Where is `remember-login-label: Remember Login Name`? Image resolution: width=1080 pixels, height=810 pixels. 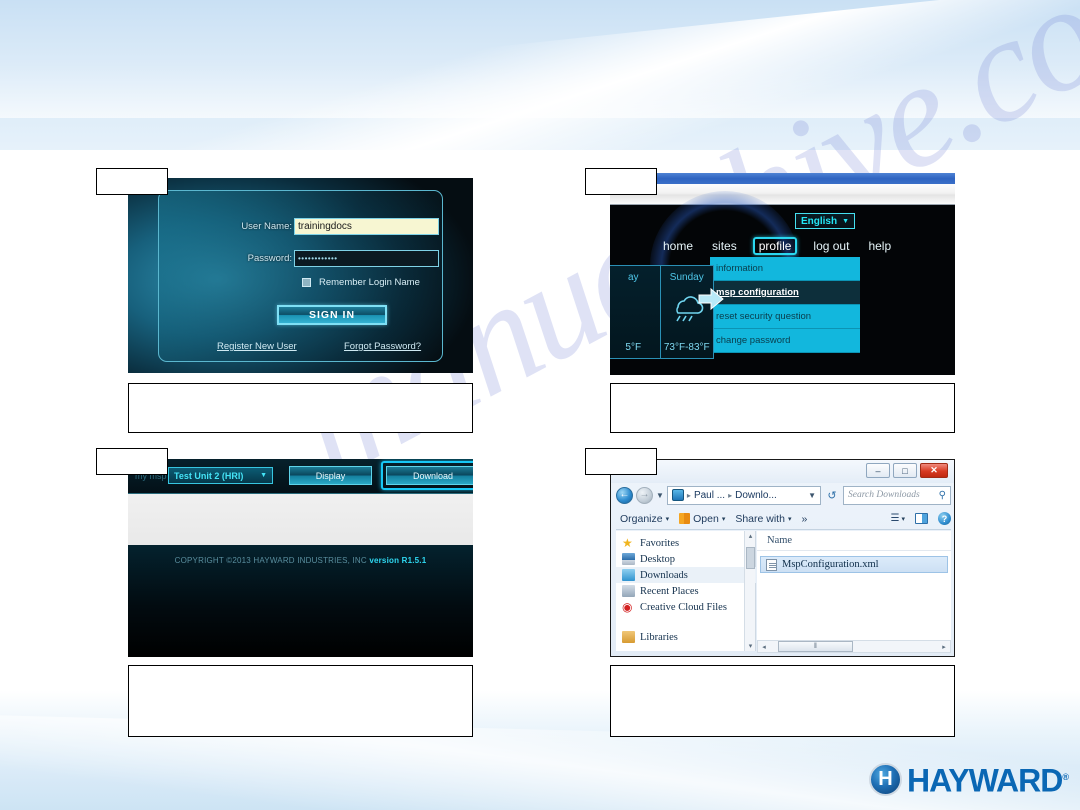 remember-login-label: Remember Login Name is located at coordinates (369, 282).